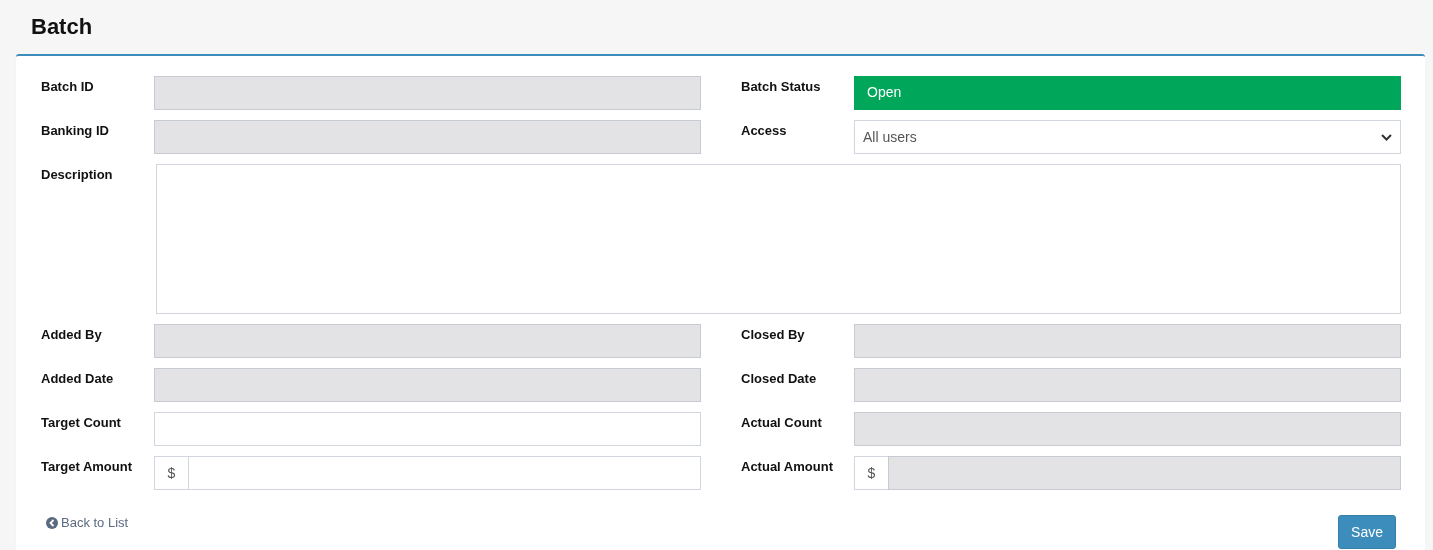 The height and width of the screenshot is (550, 1433). Describe the element at coordinates (87, 466) in the screenshot. I see `field-label: Target Amount` at that location.